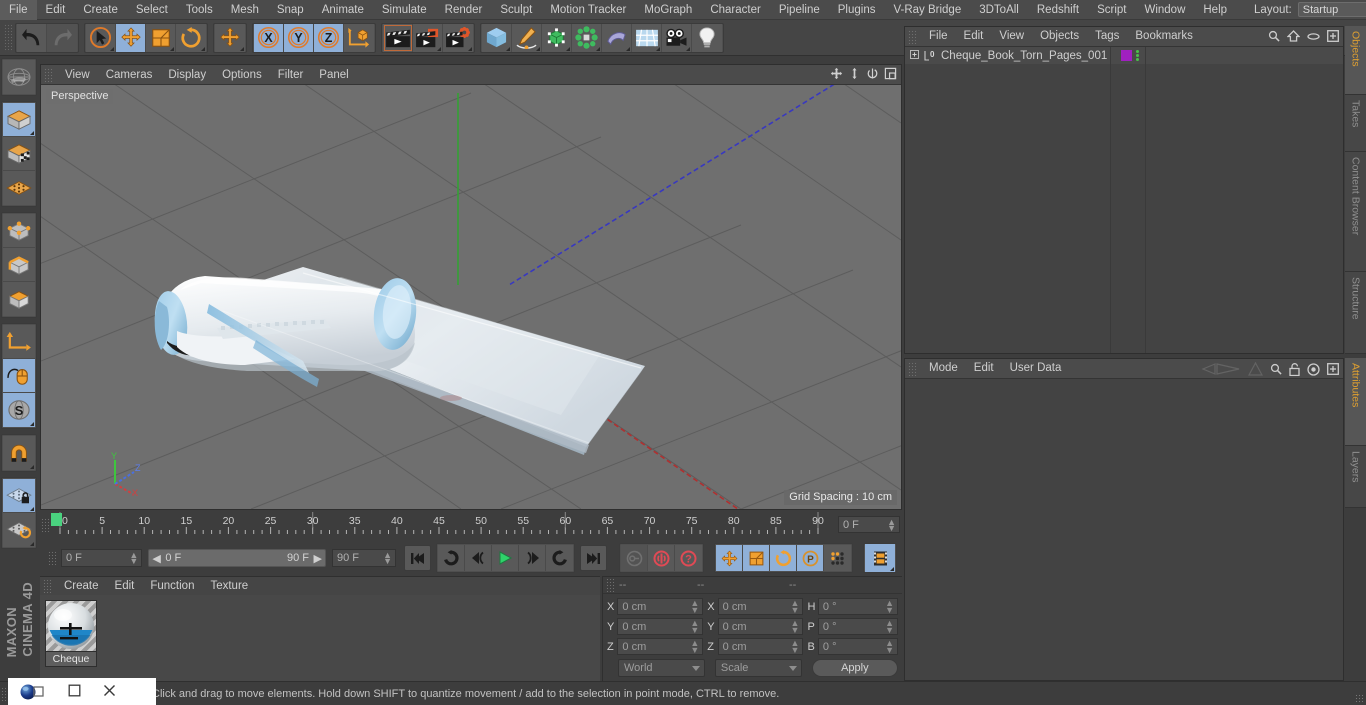 The height and width of the screenshot is (705, 1366). Describe the element at coordinates (269, 37) in the screenshot. I see `lock-x-button: X` at that location.